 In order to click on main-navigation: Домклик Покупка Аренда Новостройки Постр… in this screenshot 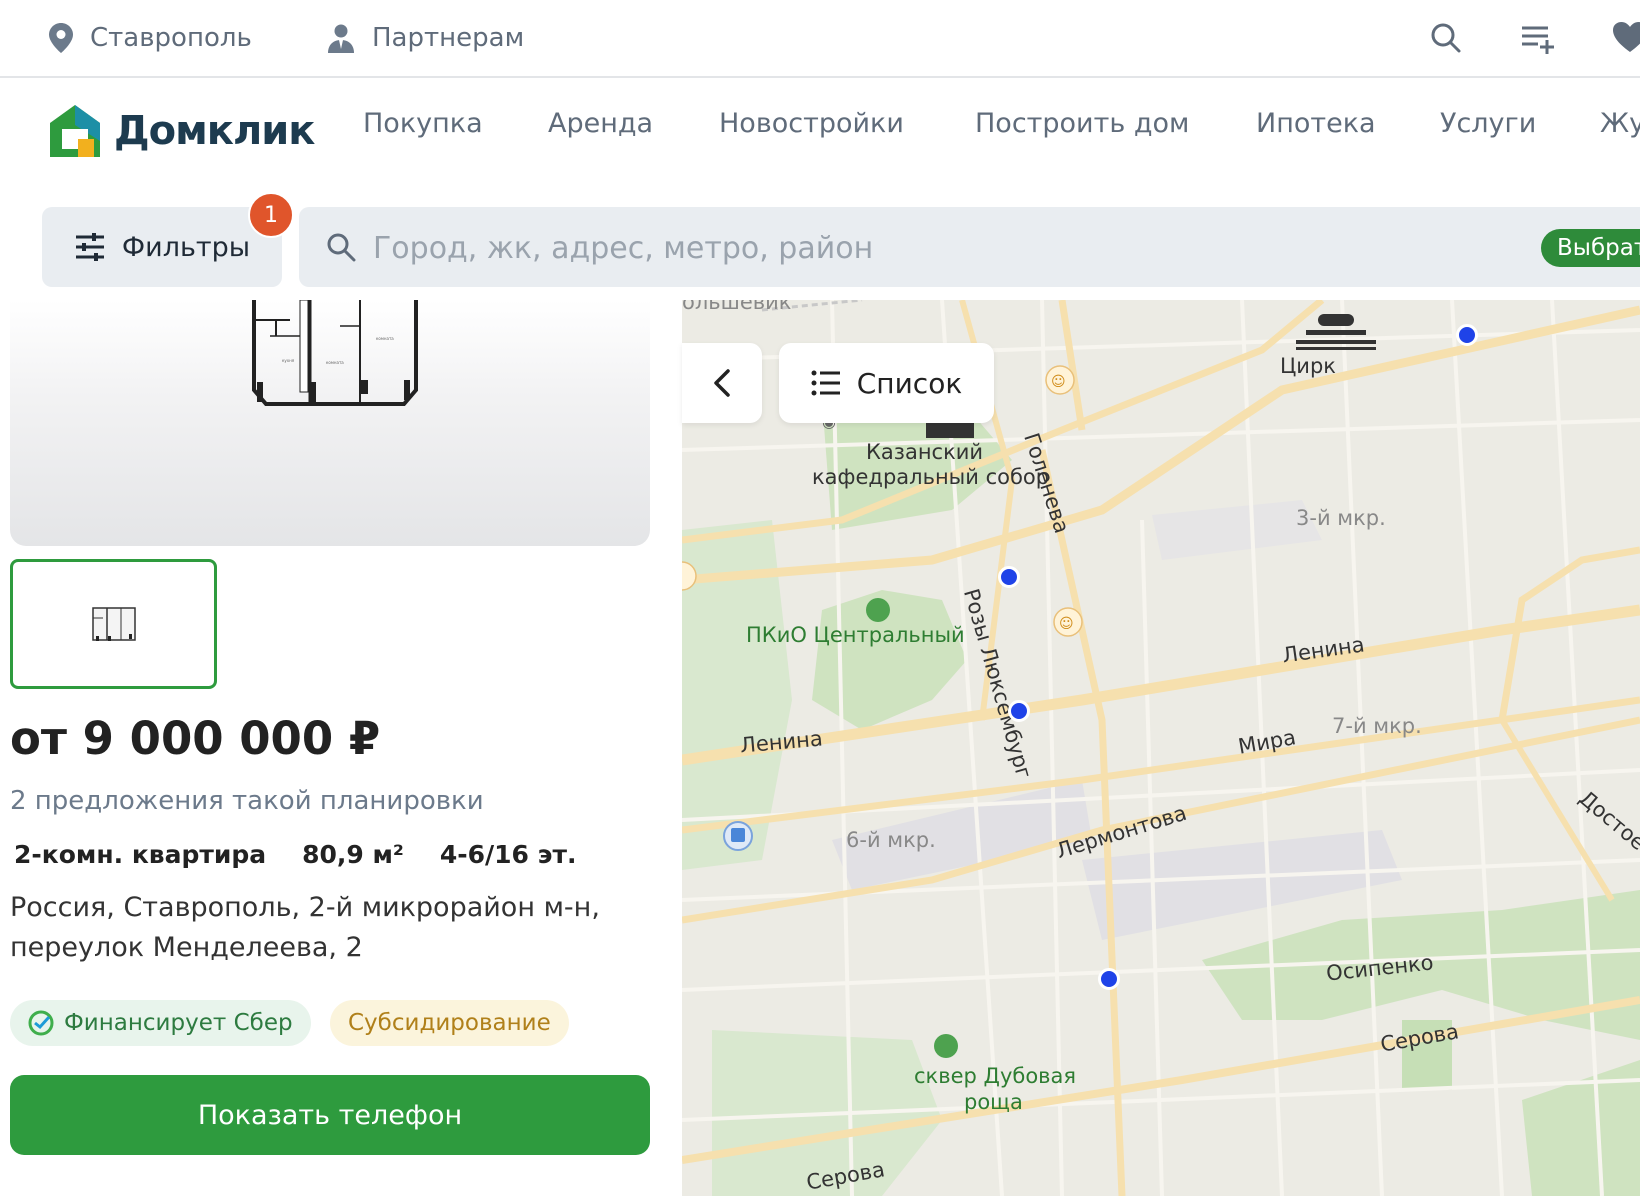, I will do `click(820, 133)`.